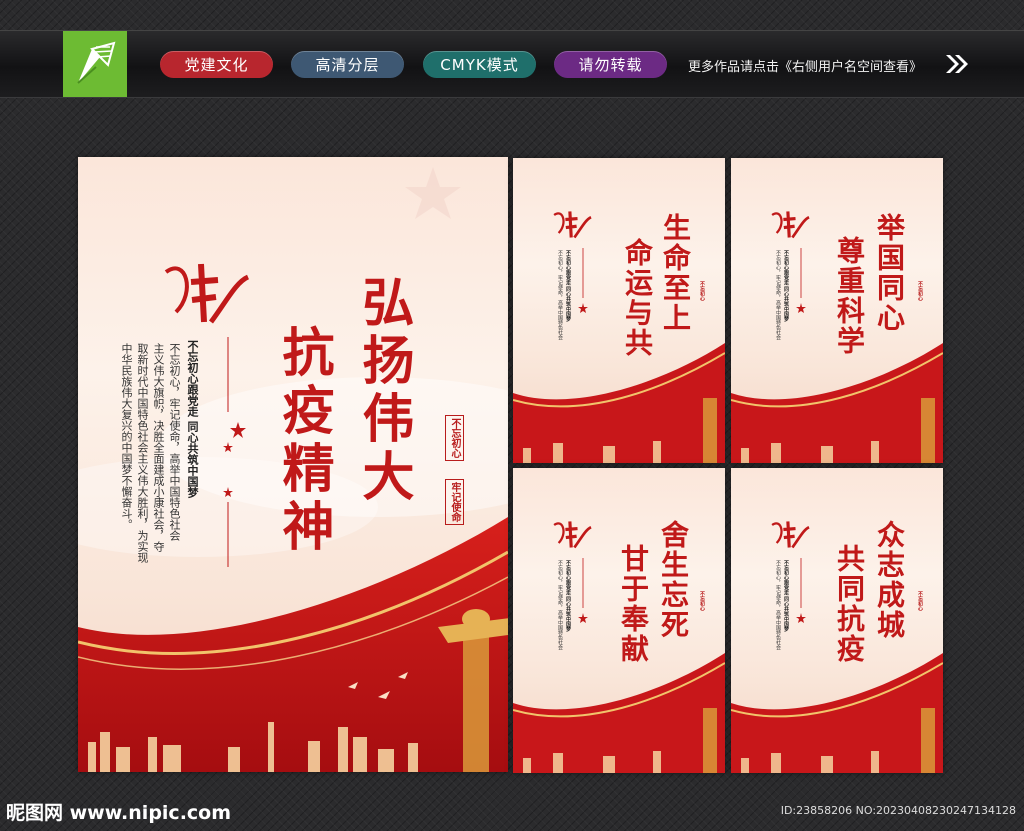  What do you see at coordinates (675, 273) in the screenshot?
I see `small-title-col1: 生命至上` at bounding box center [675, 273].